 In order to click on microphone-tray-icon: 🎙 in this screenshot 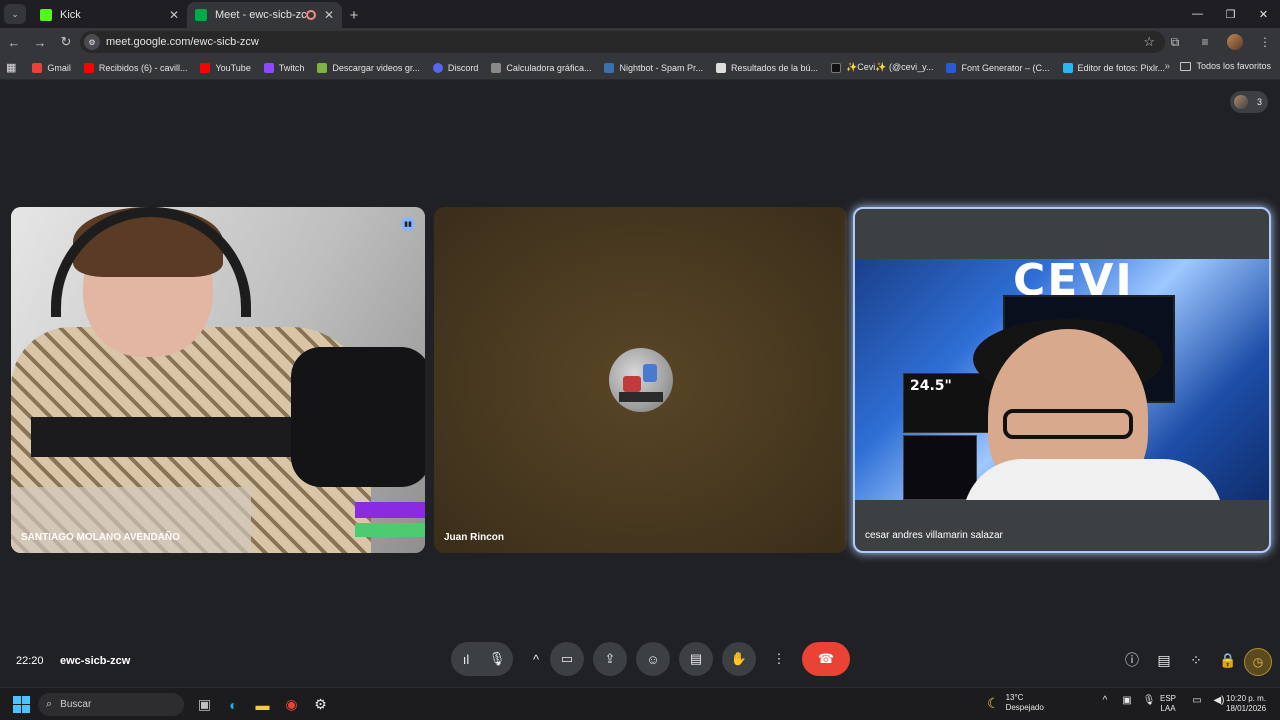, I will do `click(1149, 700)`.